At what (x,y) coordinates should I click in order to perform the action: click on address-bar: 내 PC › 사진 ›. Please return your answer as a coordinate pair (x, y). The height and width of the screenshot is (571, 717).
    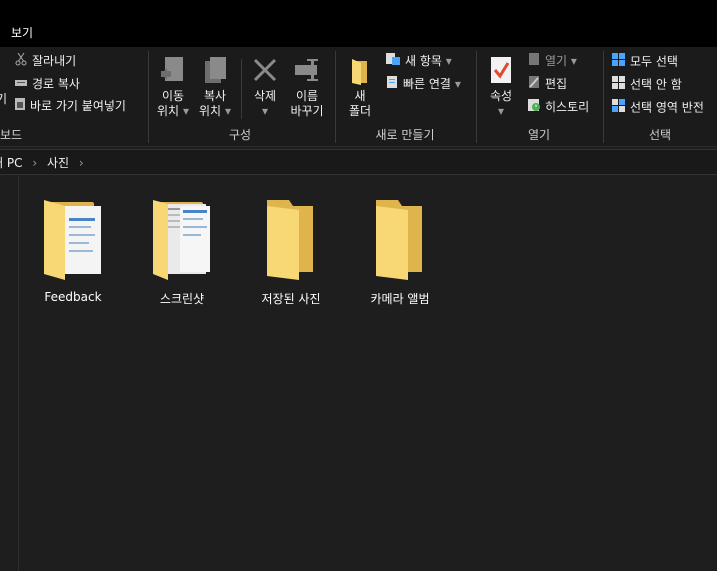
    Looking at the image, I should click on (358, 162).